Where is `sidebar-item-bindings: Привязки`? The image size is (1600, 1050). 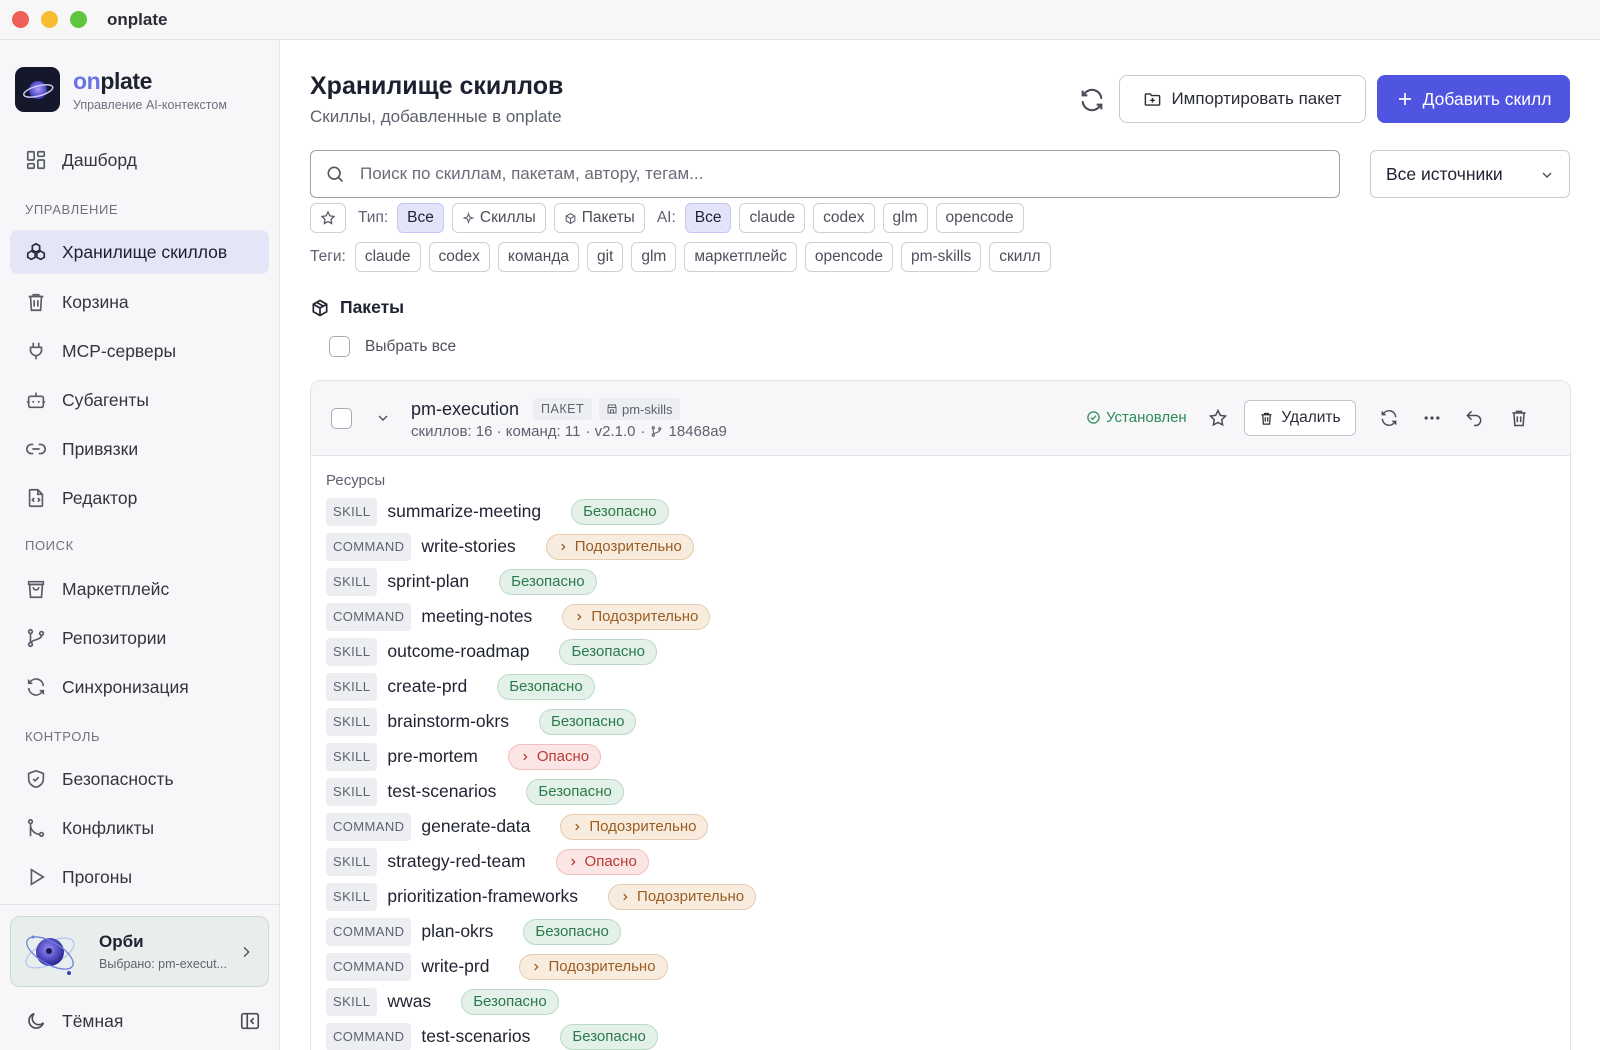 sidebar-item-bindings: Привязки is located at coordinates (139, 449).